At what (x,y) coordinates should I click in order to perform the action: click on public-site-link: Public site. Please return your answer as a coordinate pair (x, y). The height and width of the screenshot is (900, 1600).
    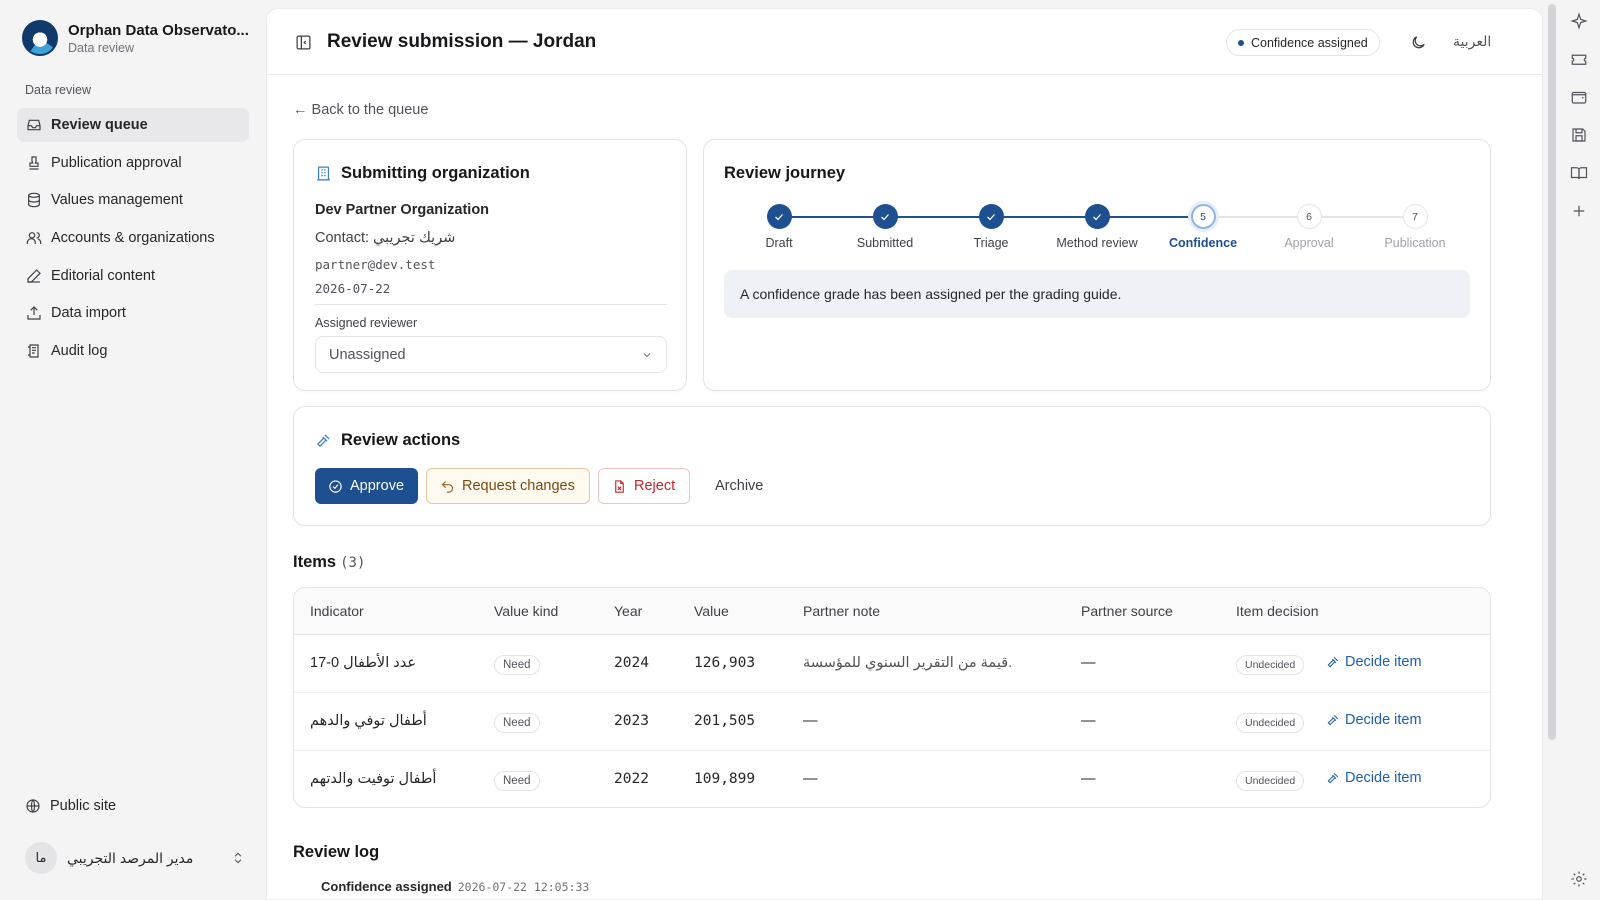
    Looking at the image, I should click on (70, 806).